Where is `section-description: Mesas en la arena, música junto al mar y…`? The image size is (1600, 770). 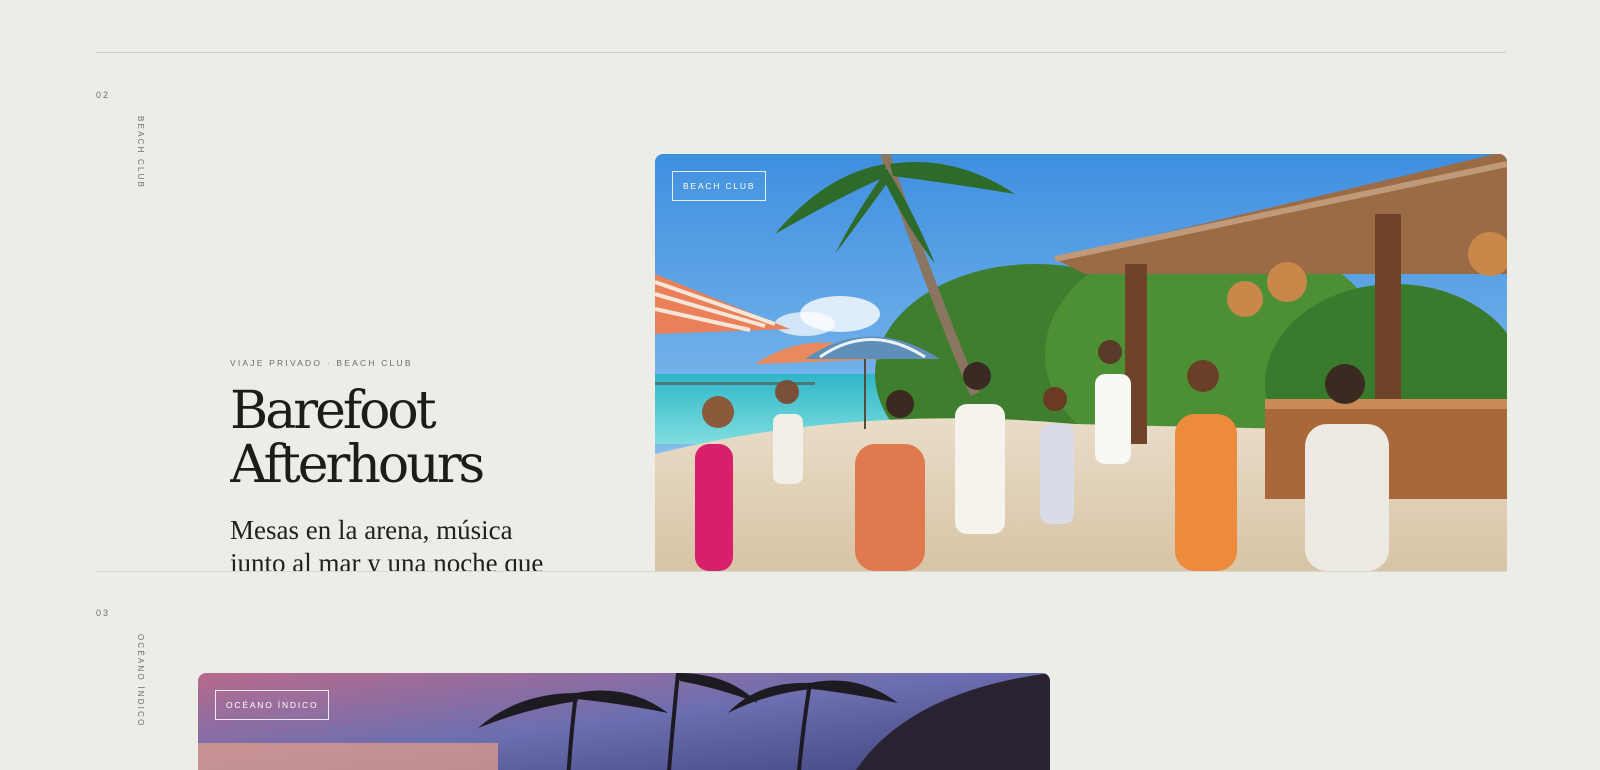 section-description: Mesas en la arena, música junto al mar y… is located at coordinates (410, 543).